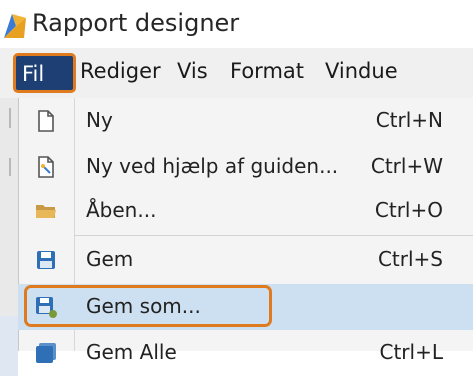 The width and height of the screenshot is (473, 376). I want to click on menu-item-ny: Ny Ctrl+N, so click(245, 121).